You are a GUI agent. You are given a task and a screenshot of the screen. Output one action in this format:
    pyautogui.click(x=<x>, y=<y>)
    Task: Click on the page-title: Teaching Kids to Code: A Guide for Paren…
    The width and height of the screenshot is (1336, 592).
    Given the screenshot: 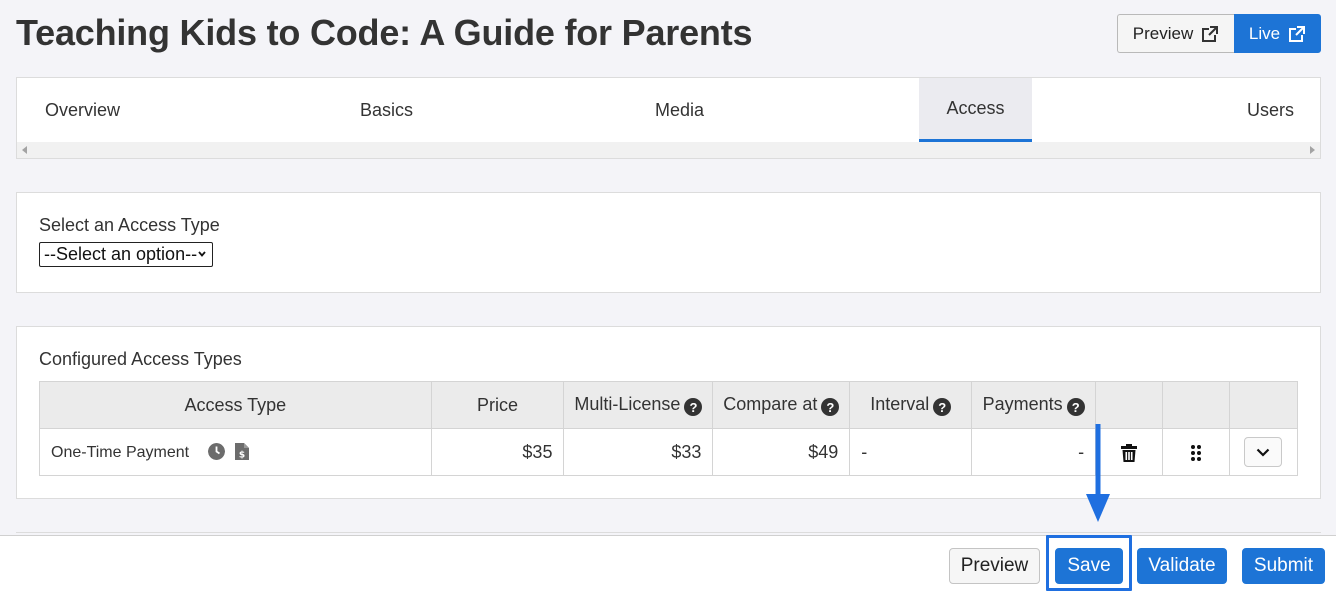 What is the action you would take?
    pyautogui.click(x=384, y=32)
    